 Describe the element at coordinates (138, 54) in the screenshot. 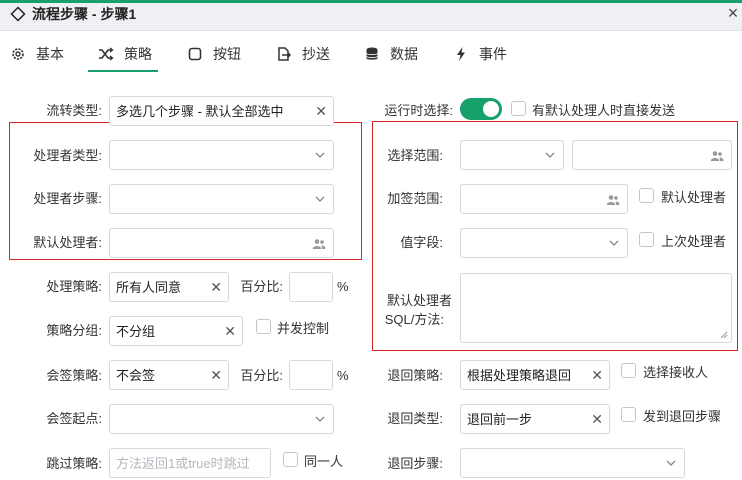

I see `tab-label: 策略` at that location.